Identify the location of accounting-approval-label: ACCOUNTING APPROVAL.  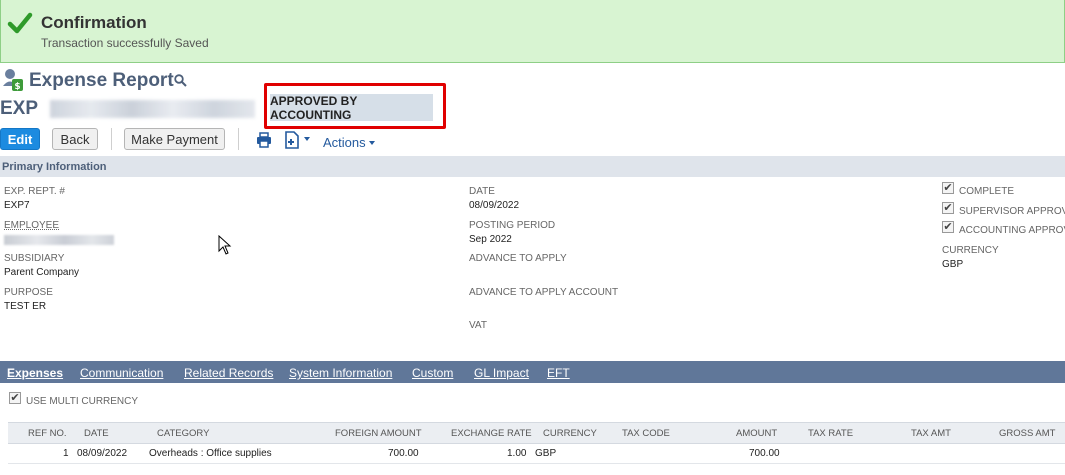
(1012, 230).